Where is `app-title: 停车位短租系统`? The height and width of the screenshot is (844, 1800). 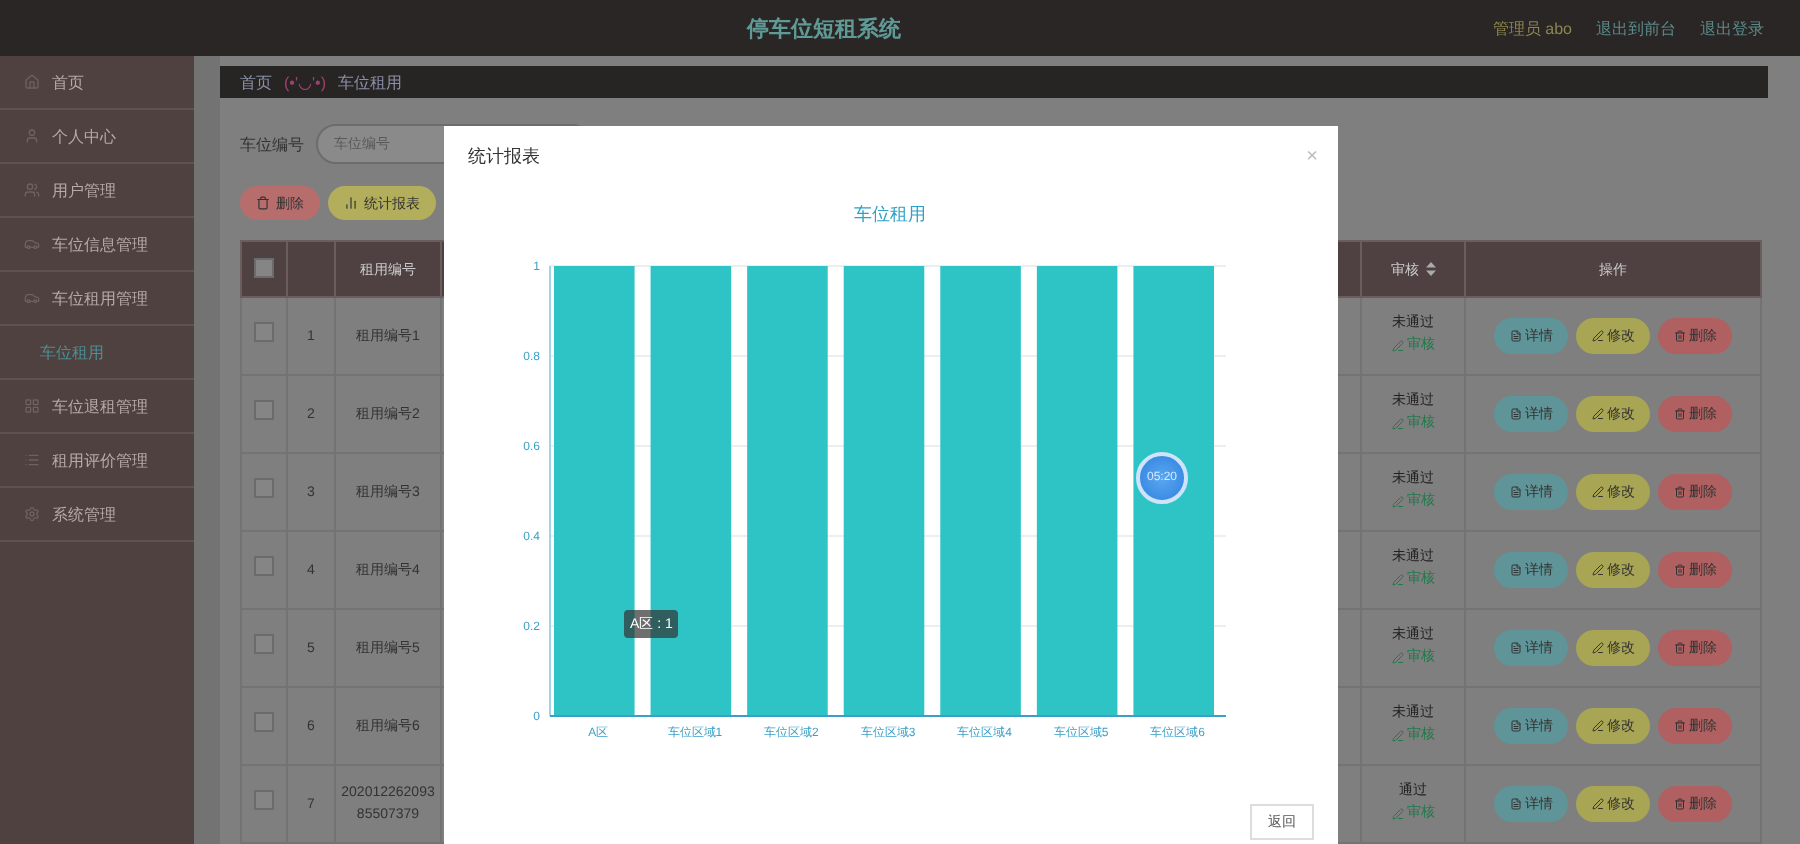 app-title: 停车位短租系统 is located at coordinates (824, 29).